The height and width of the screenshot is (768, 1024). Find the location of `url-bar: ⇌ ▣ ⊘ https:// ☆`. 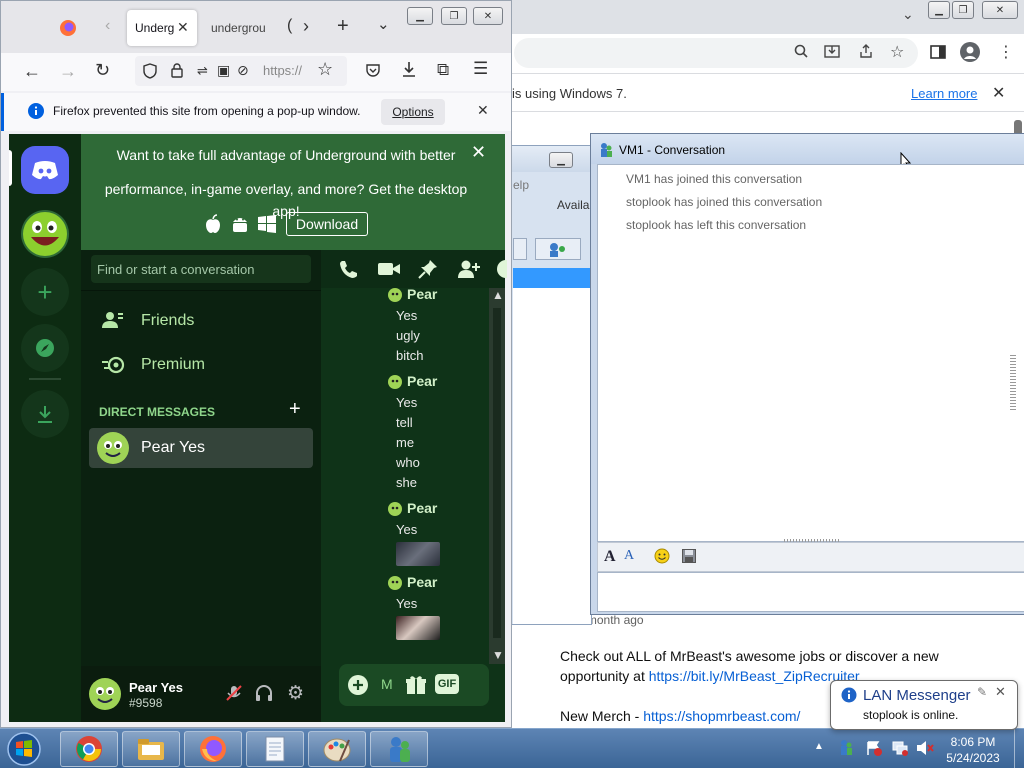

url-bar: ⇌ ▣ ⊘ https:// ☆ is located at coordinates (241, 71).